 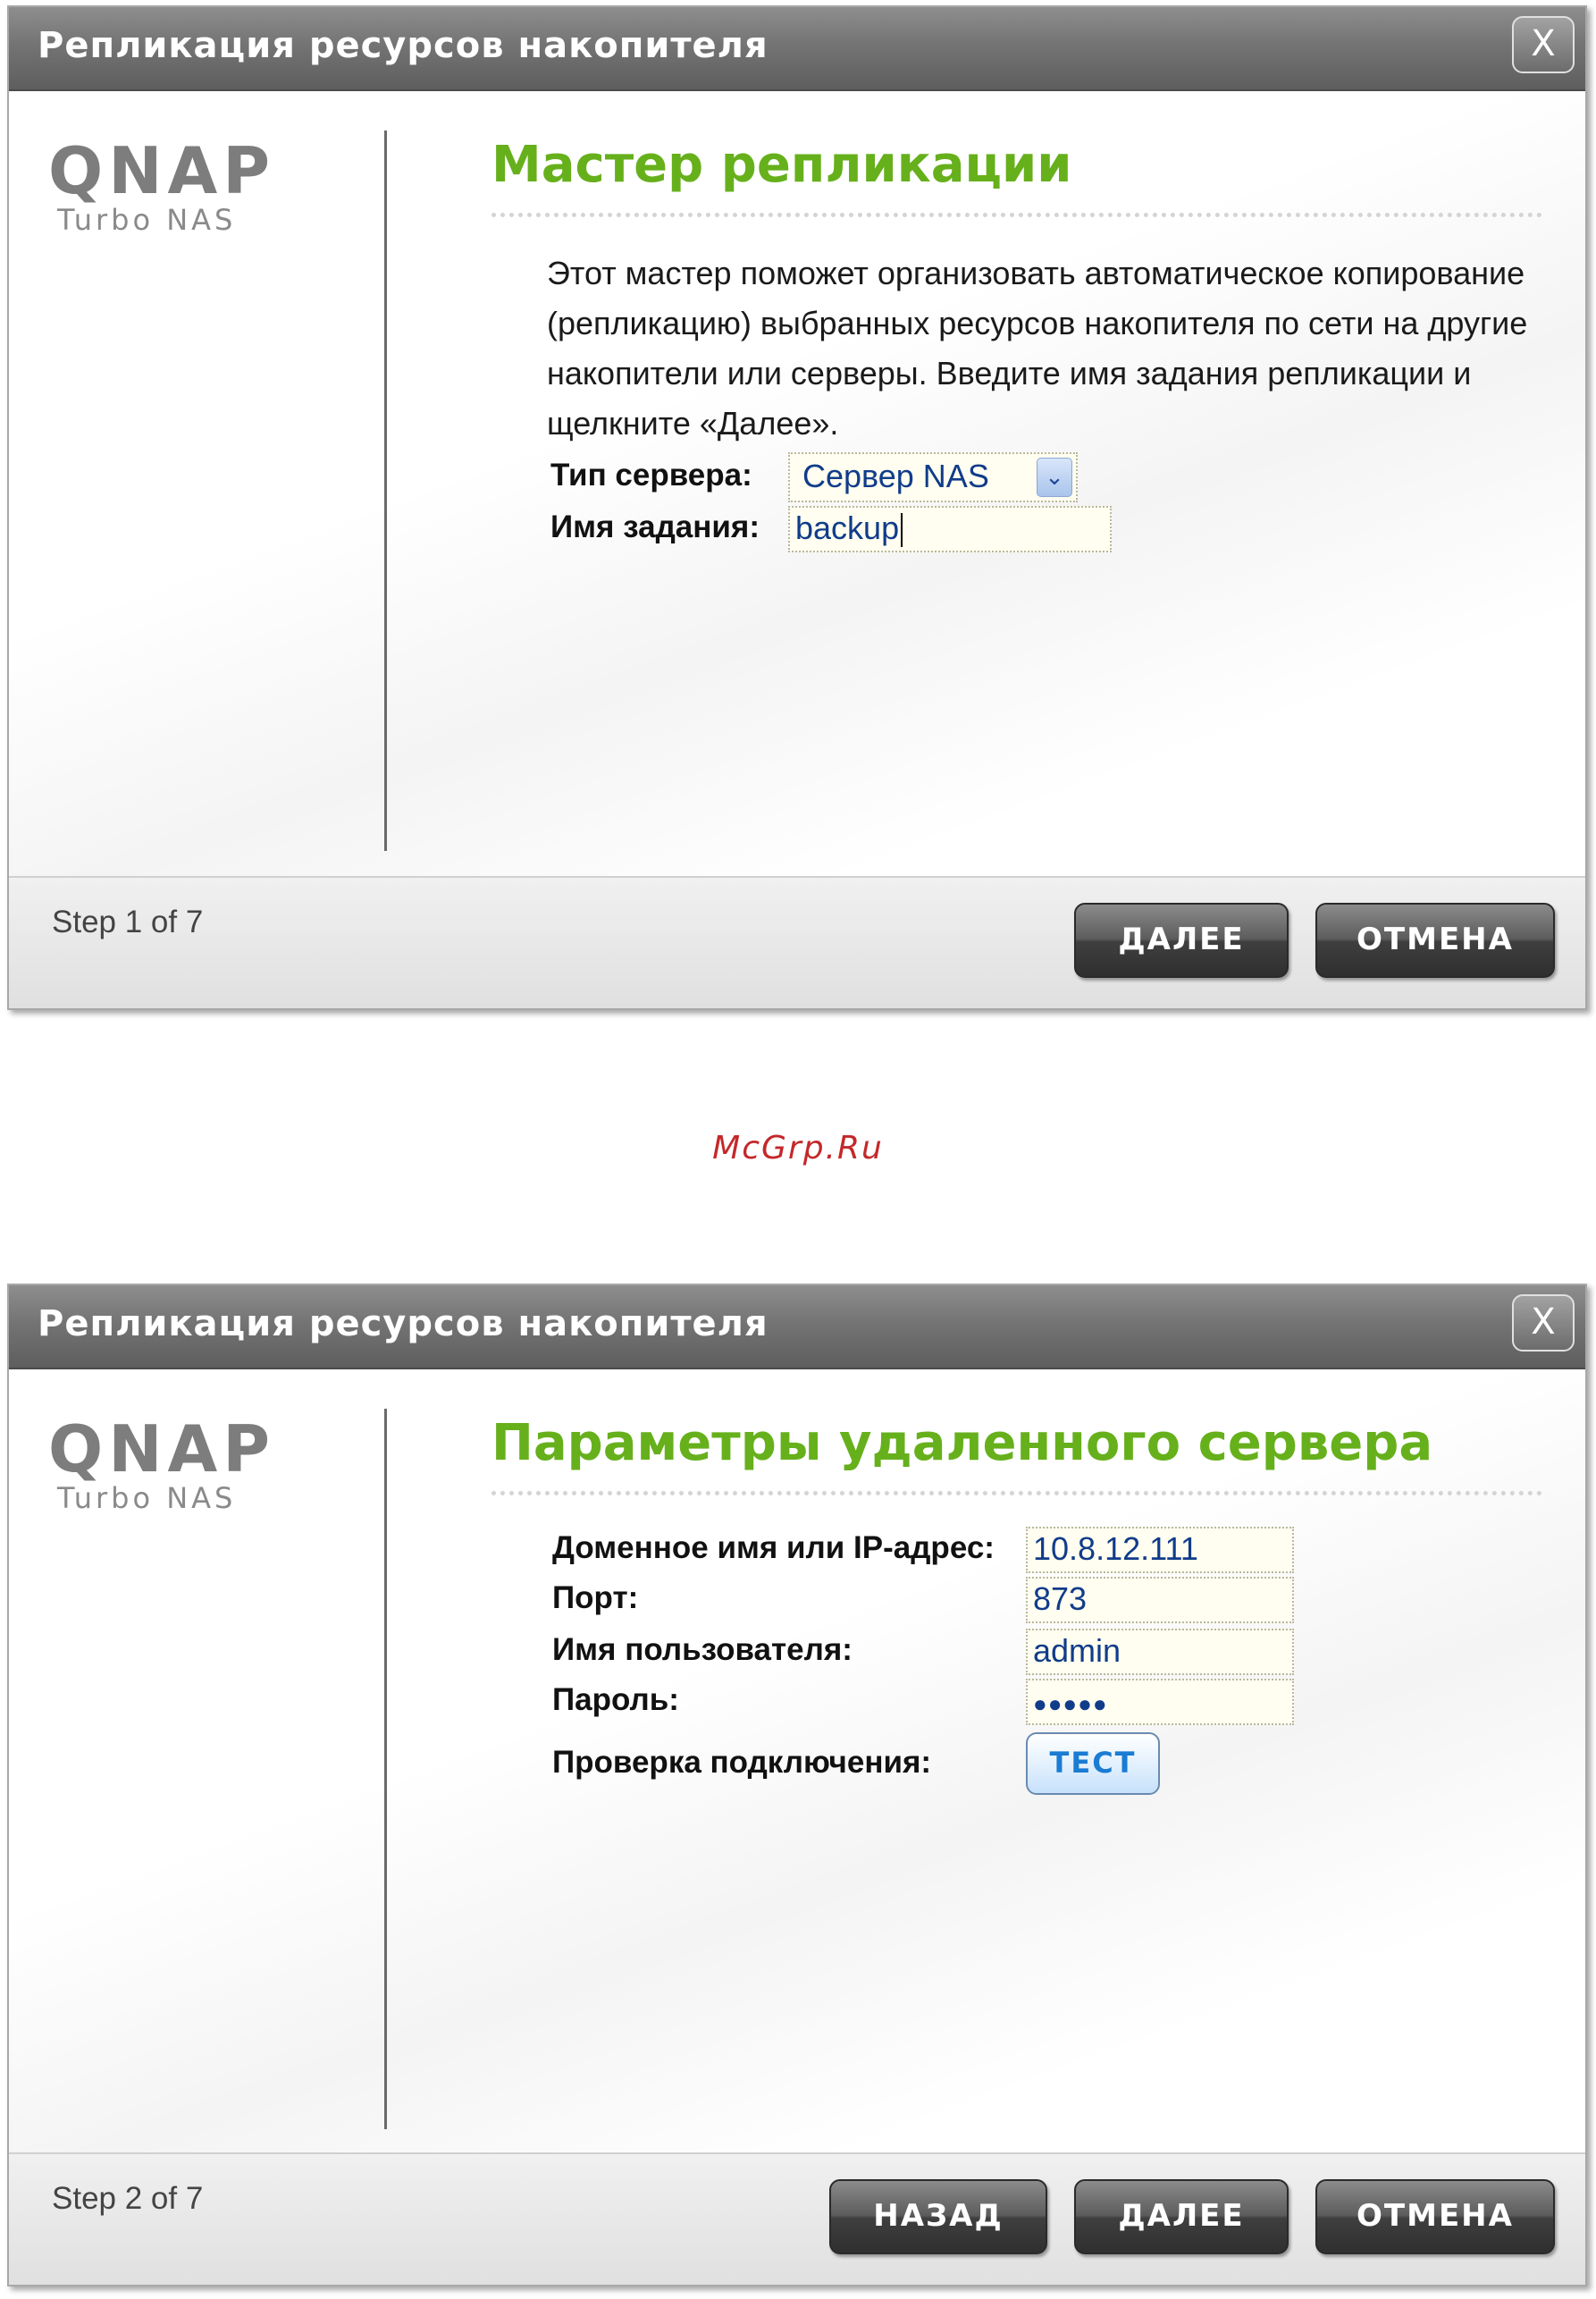 What do you see at coordinates (902, 530) in the screenshot?
I see `text-caret` at bounding box center [902, 530].